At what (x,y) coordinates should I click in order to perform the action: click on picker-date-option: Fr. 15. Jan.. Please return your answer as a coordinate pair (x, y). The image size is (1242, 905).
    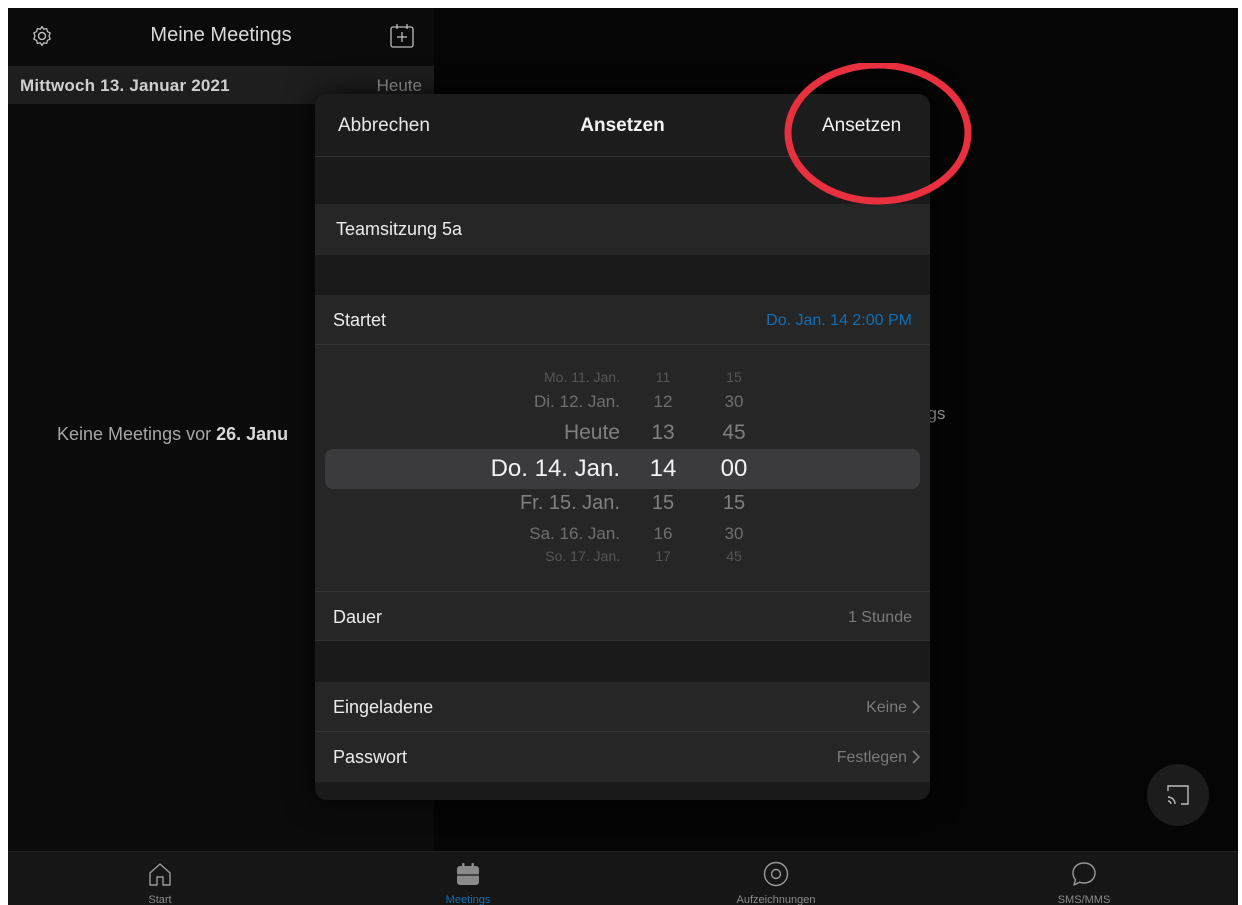
    Looking at the image, I should click on (520, 503).